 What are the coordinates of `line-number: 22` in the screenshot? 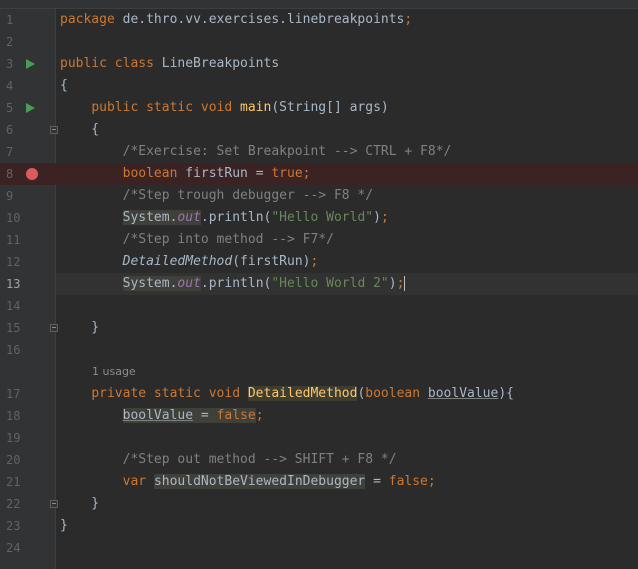 It's located at (13, 504).